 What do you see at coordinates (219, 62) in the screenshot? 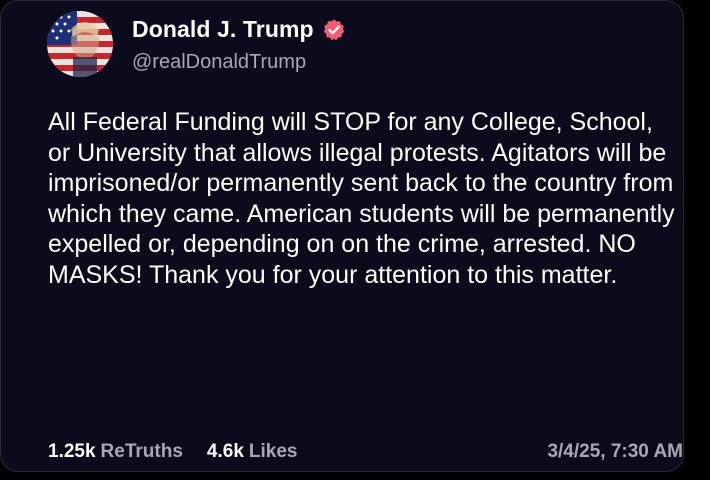
I see `user-handle: @realDonaldTrump` at bounding box center [219, 62].